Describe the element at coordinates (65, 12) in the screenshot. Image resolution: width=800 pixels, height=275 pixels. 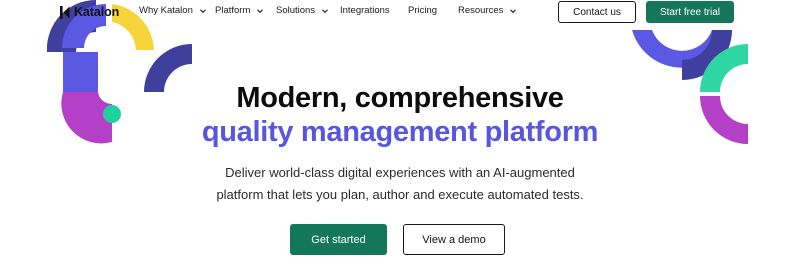
I see `katalon-logo-icon` at that location.